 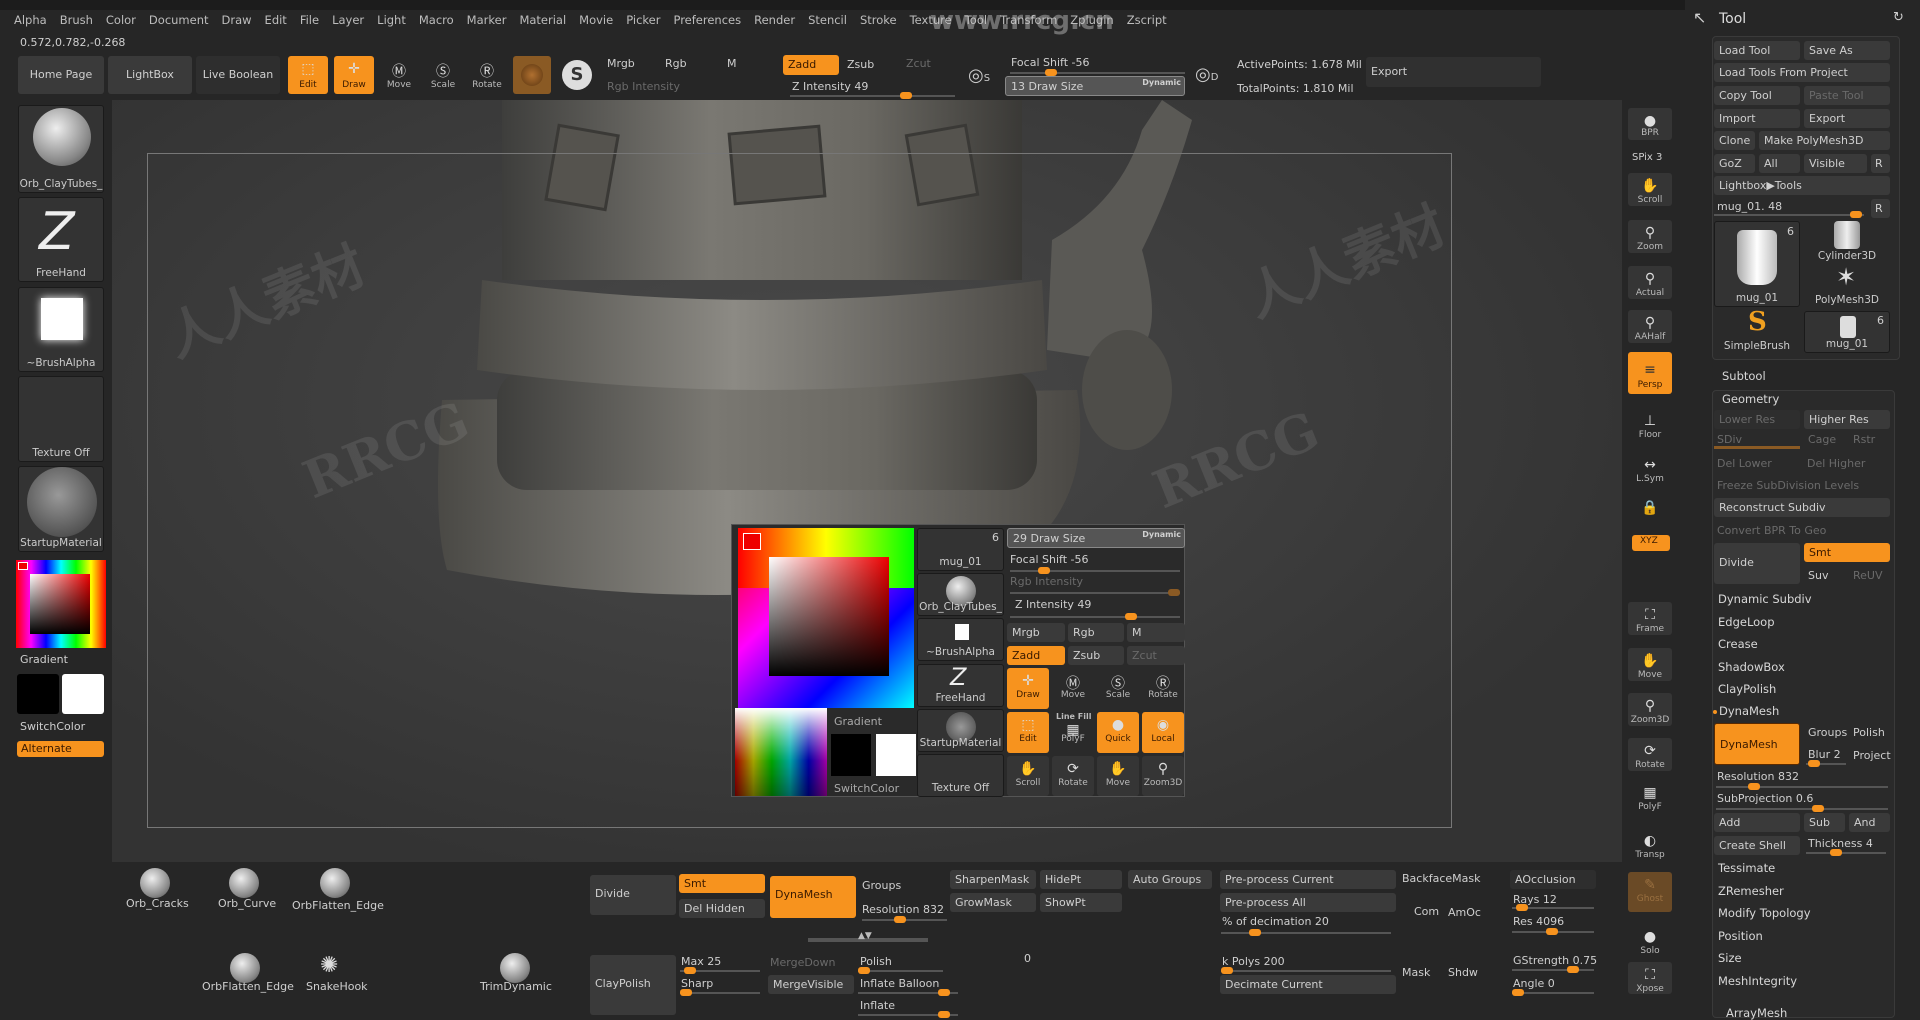 What do you see at coordinates (1650, 282) in the screenshot?
I see `actual-button: ⚲ Actual` at bounding box center [1650, 282].